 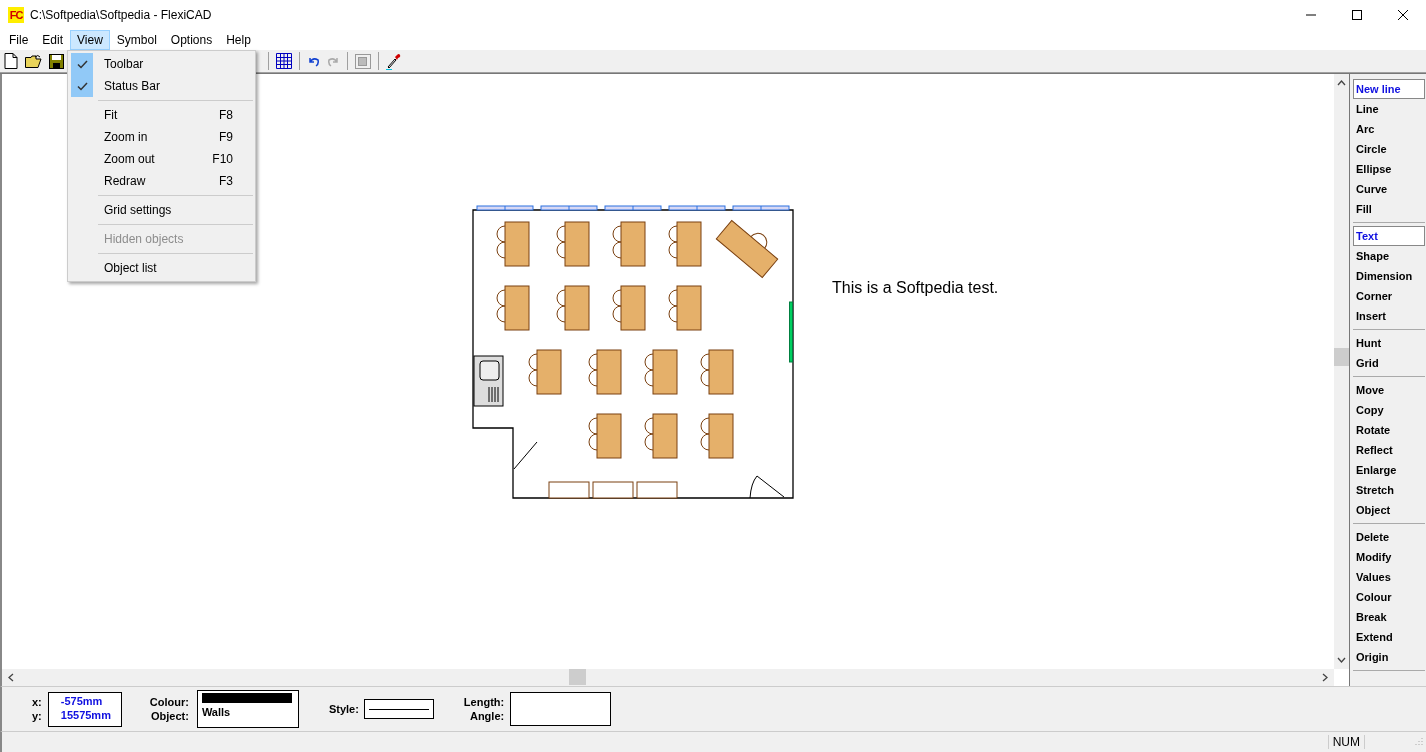 I want to click on command-button: Grid, so click(x=1389, y=363).